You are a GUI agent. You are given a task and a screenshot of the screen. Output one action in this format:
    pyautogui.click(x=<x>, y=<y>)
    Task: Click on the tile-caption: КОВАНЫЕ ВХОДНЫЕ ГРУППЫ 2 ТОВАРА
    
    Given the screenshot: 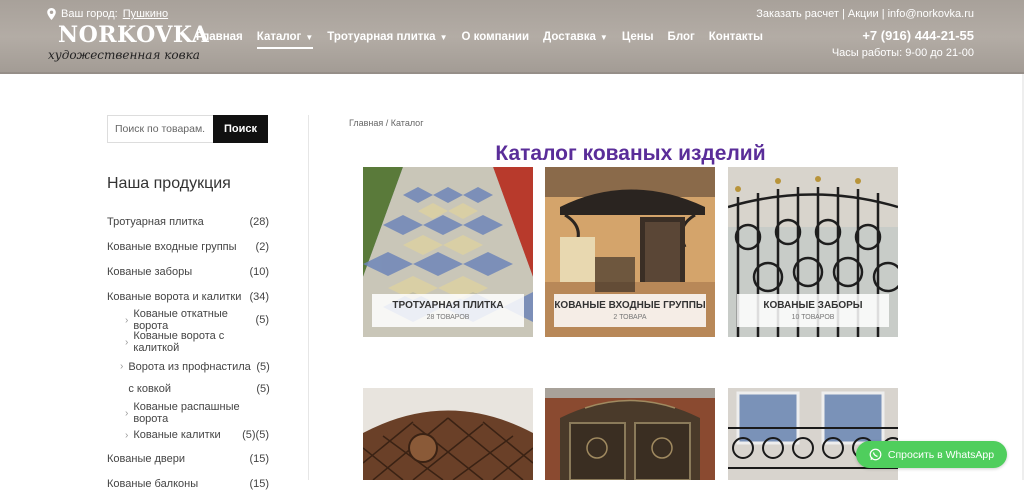 What is the action you would take?
    pyautogui.click(x=630, y=310)
    